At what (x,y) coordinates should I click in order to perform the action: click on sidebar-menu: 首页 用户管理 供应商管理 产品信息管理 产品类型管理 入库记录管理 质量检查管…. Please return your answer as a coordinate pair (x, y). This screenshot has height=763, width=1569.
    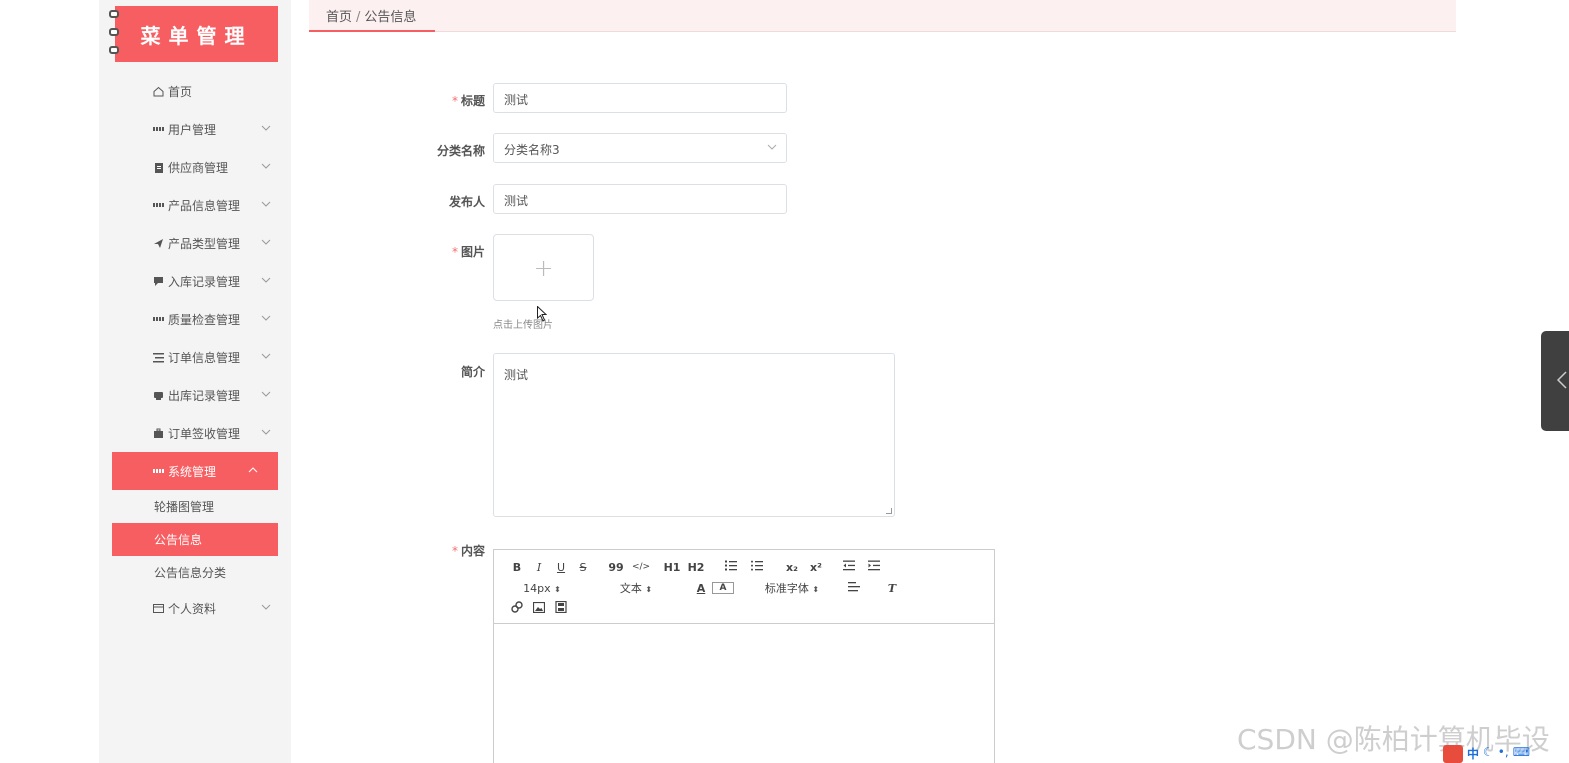
    Looking at the image, I should click on (195, 349).